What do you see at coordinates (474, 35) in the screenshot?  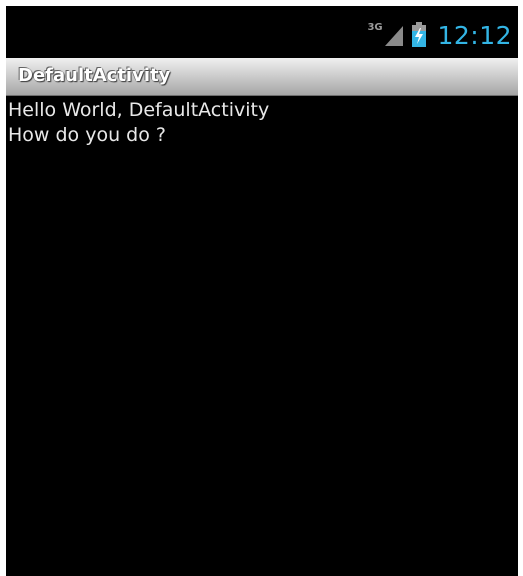 I see `status-clock: 12:12` at bounding box center [474, 35].